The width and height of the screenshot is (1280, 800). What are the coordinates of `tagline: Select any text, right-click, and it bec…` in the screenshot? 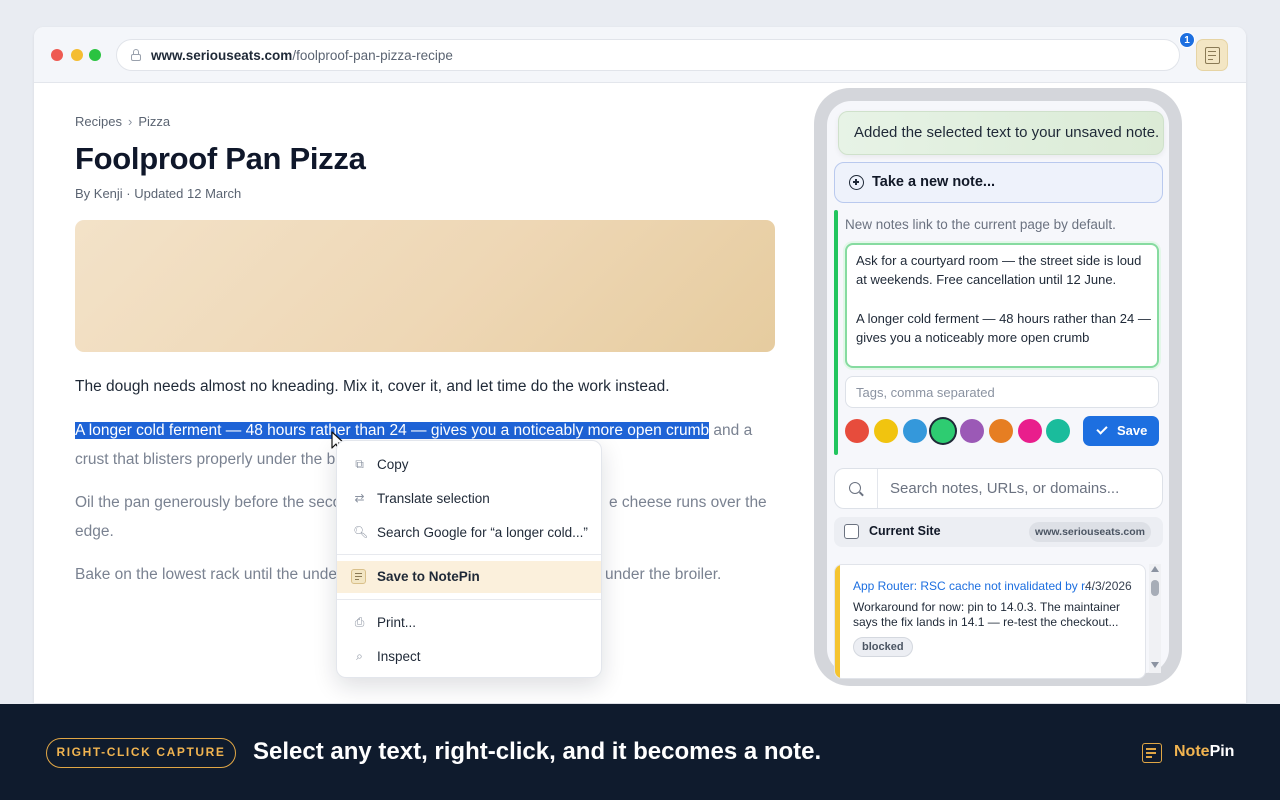 It's located at (537, 751).